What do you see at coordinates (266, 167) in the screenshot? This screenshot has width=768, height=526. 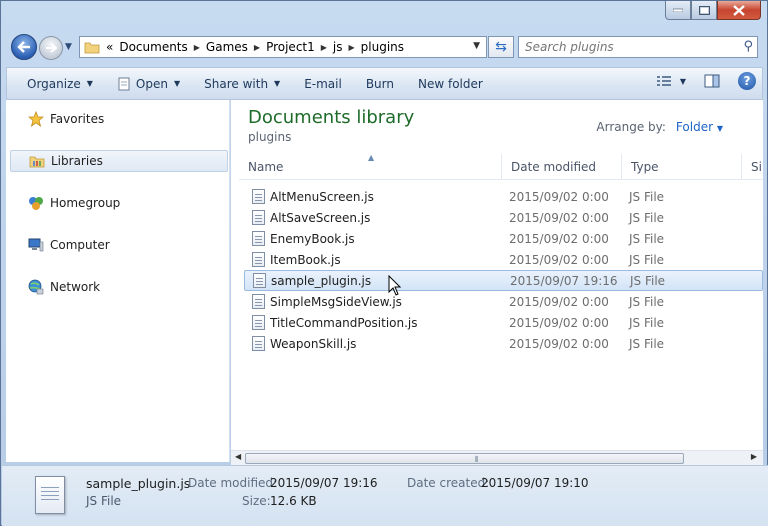 I see `column-name-label: Name` at bounding box center [266, 167].